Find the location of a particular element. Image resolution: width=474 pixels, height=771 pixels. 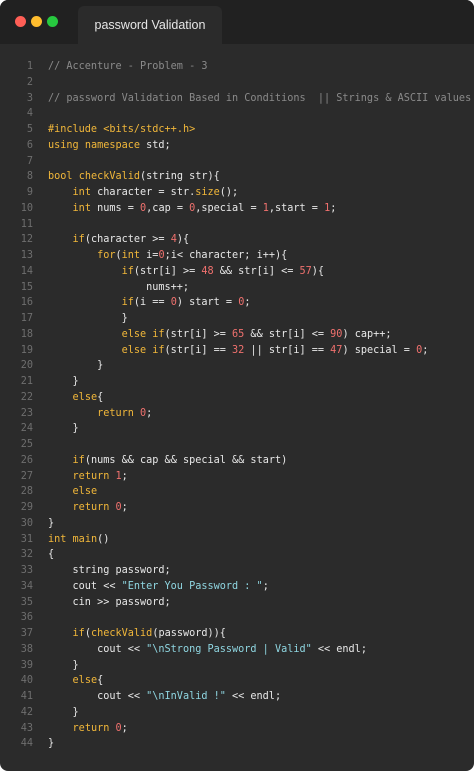

code-text: return 0; is located at coordinates (80, 508).